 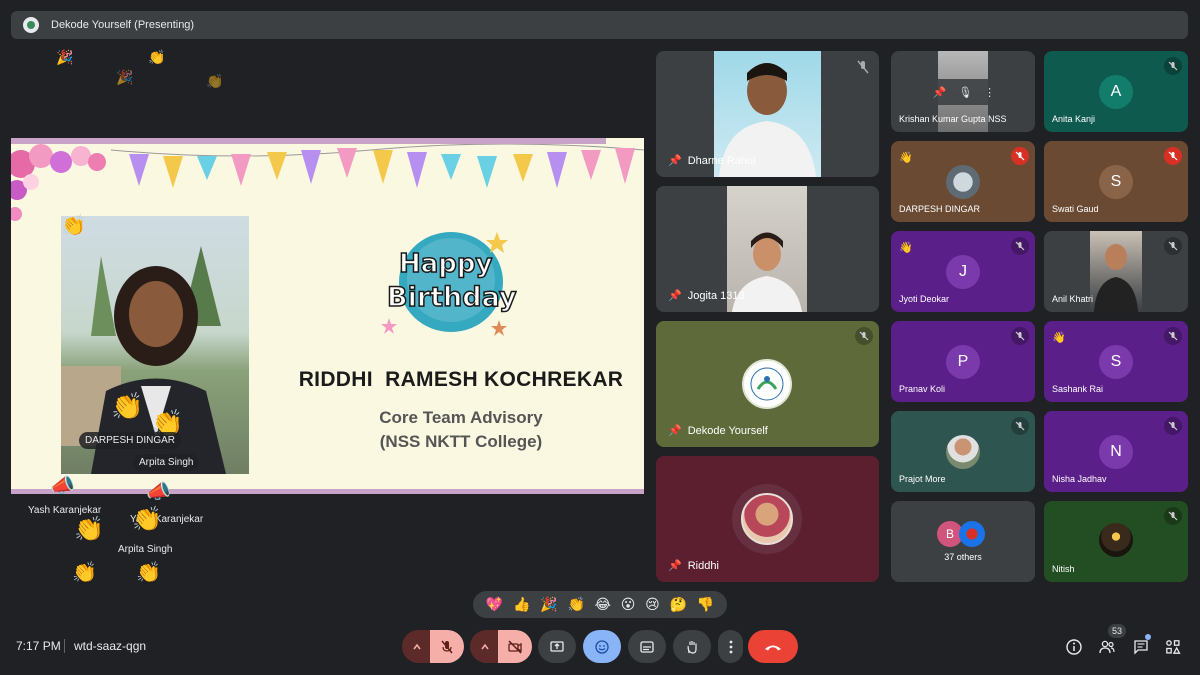 I want to click on participant-tile: 👋 J Jyoti Deokar, so click(x=963, y=271).